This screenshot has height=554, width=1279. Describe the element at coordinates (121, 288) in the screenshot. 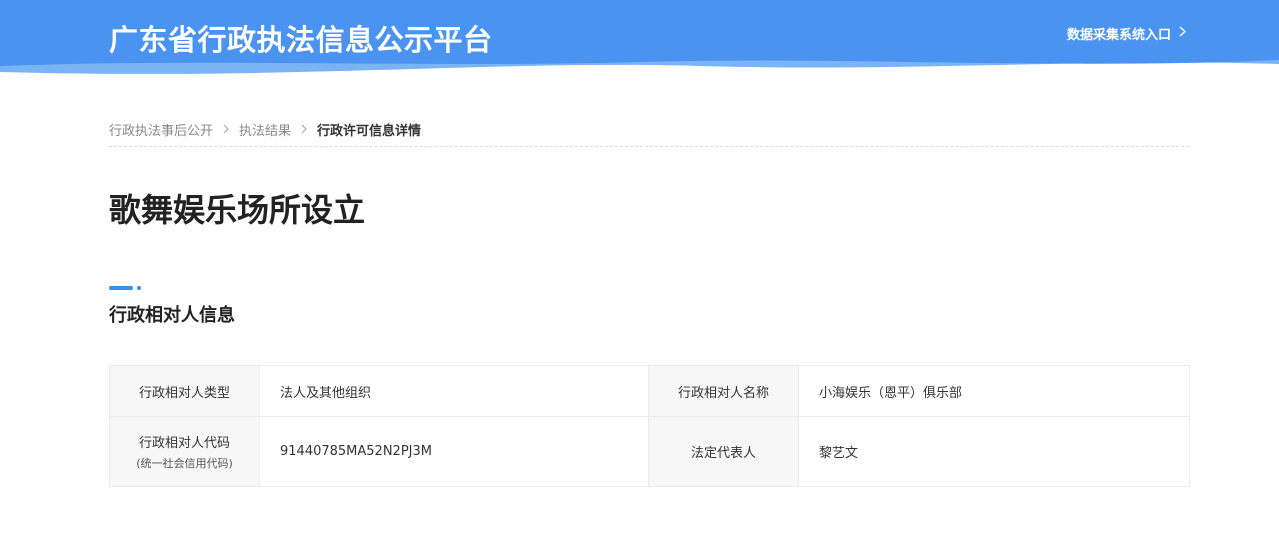

I see `section-marker-bar` at that location.